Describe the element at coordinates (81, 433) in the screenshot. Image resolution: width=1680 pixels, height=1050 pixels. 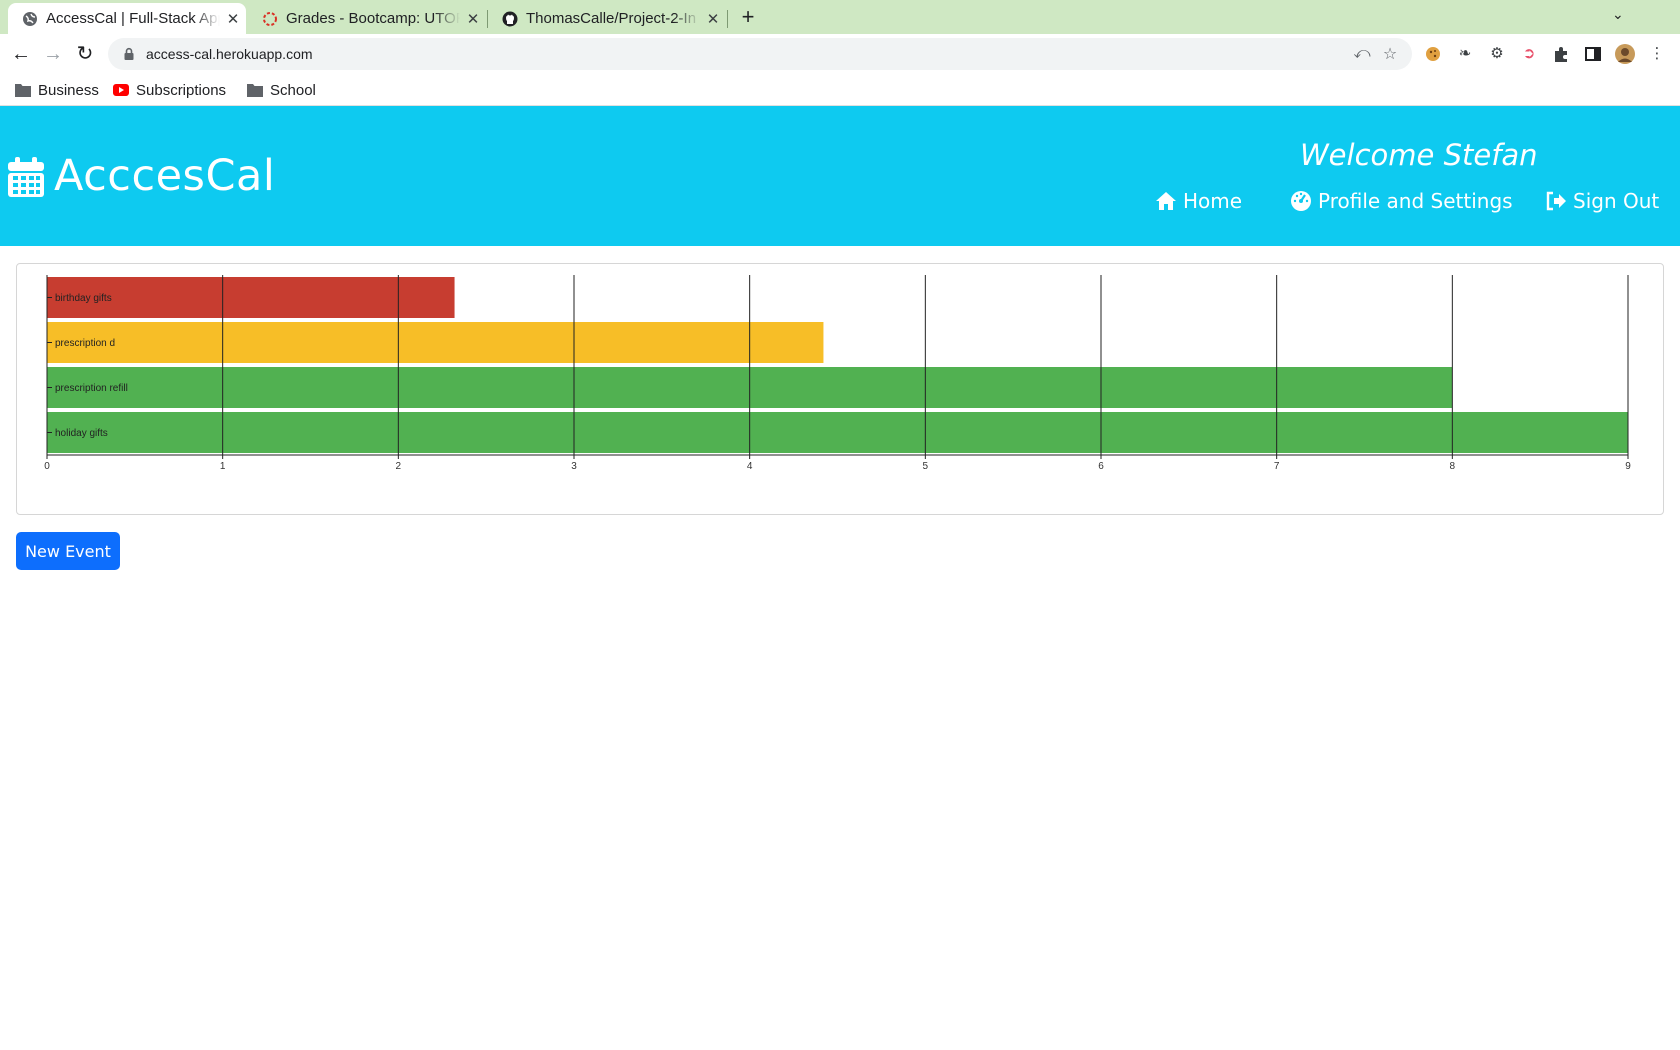
I see `chart-category-label: holiday gifts` at that location.